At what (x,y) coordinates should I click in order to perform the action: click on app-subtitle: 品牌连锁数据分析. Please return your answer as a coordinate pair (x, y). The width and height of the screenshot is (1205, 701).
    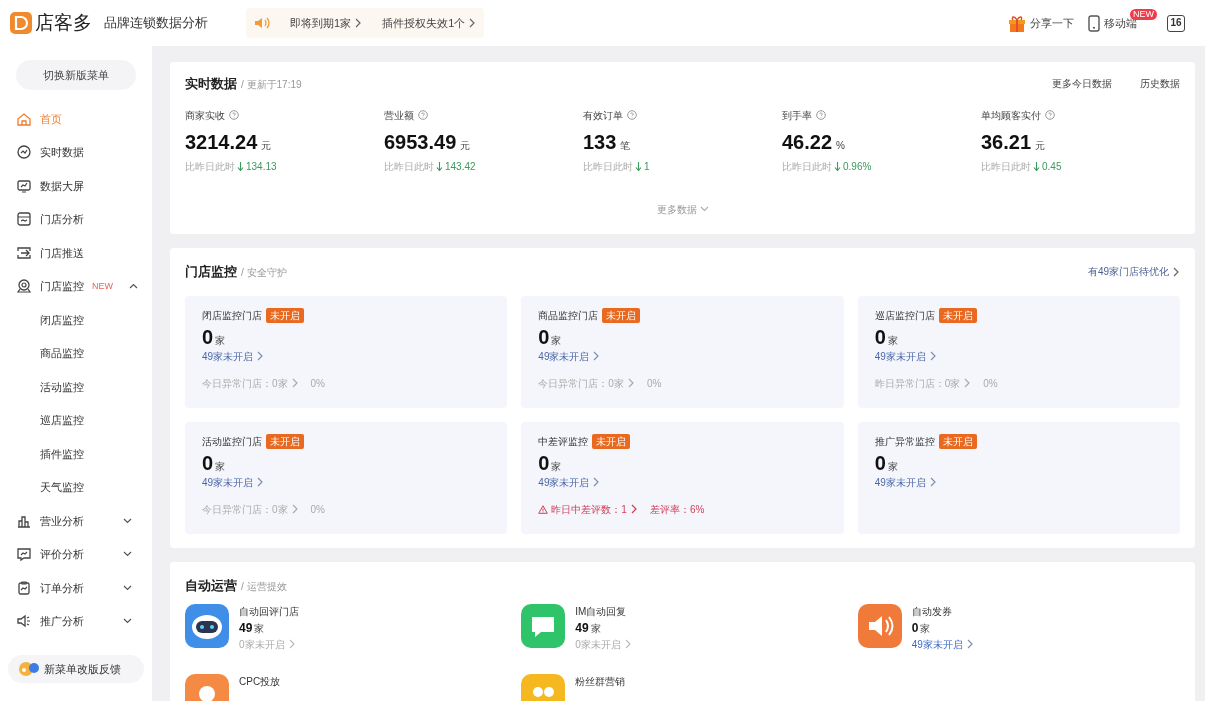
    Looking at the image, I should click on (156, 23).